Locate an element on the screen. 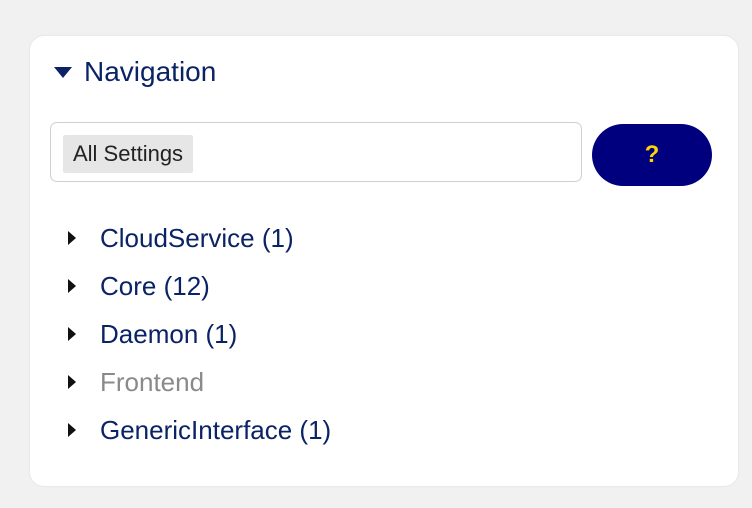  tree-item-label: GenericInterface (1) is located at coordinates (215, 430).